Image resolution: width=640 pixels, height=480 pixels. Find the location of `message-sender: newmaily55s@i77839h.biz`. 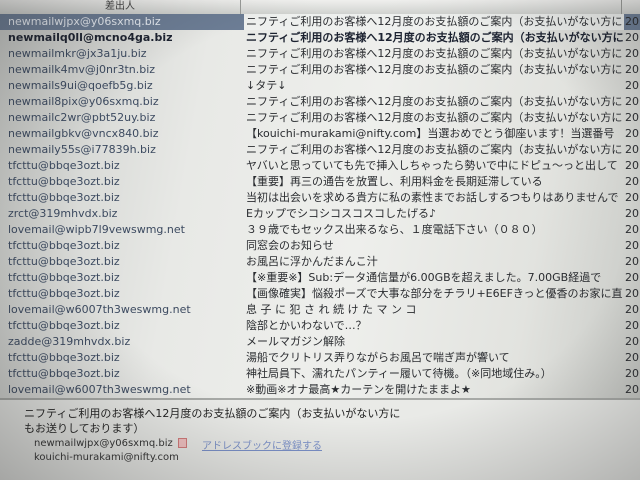

message-sender: newmaily55s@i77839h.biz is located at coordinates (82, 149).